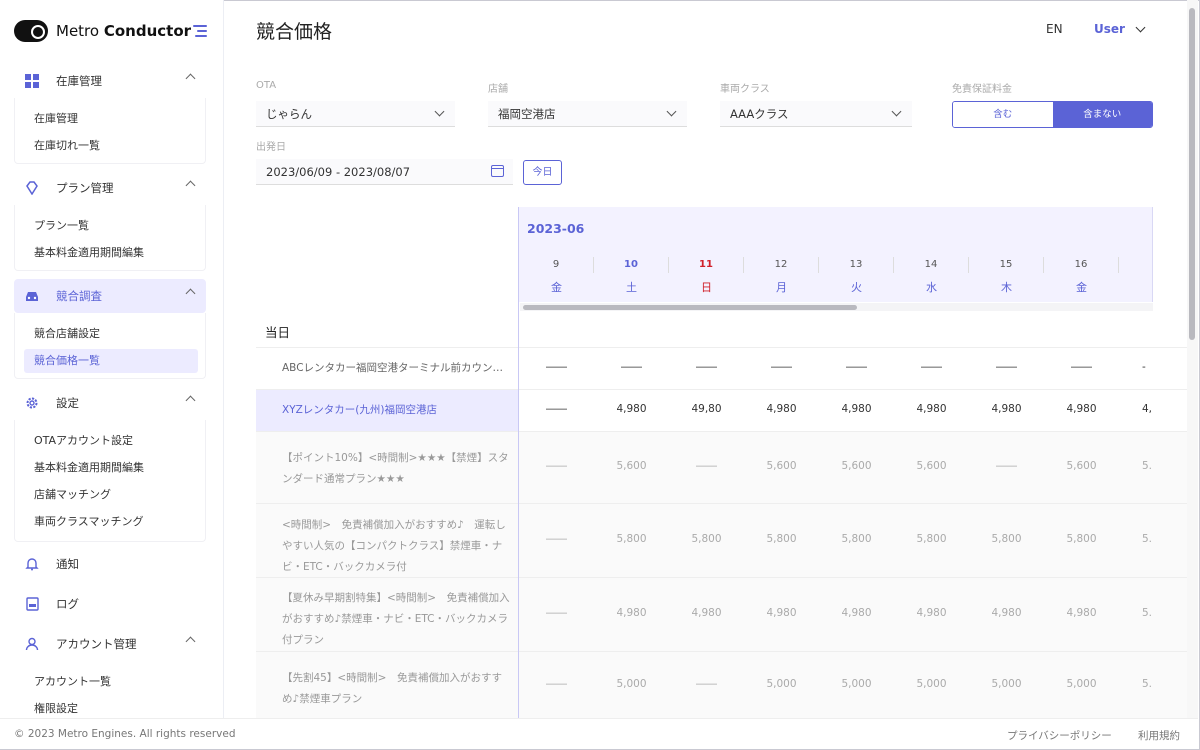 This screenshot has width=1200, height=750. Describe the element at coordinates (32, 296) in the screenshot. I see `car-icon` at that location.